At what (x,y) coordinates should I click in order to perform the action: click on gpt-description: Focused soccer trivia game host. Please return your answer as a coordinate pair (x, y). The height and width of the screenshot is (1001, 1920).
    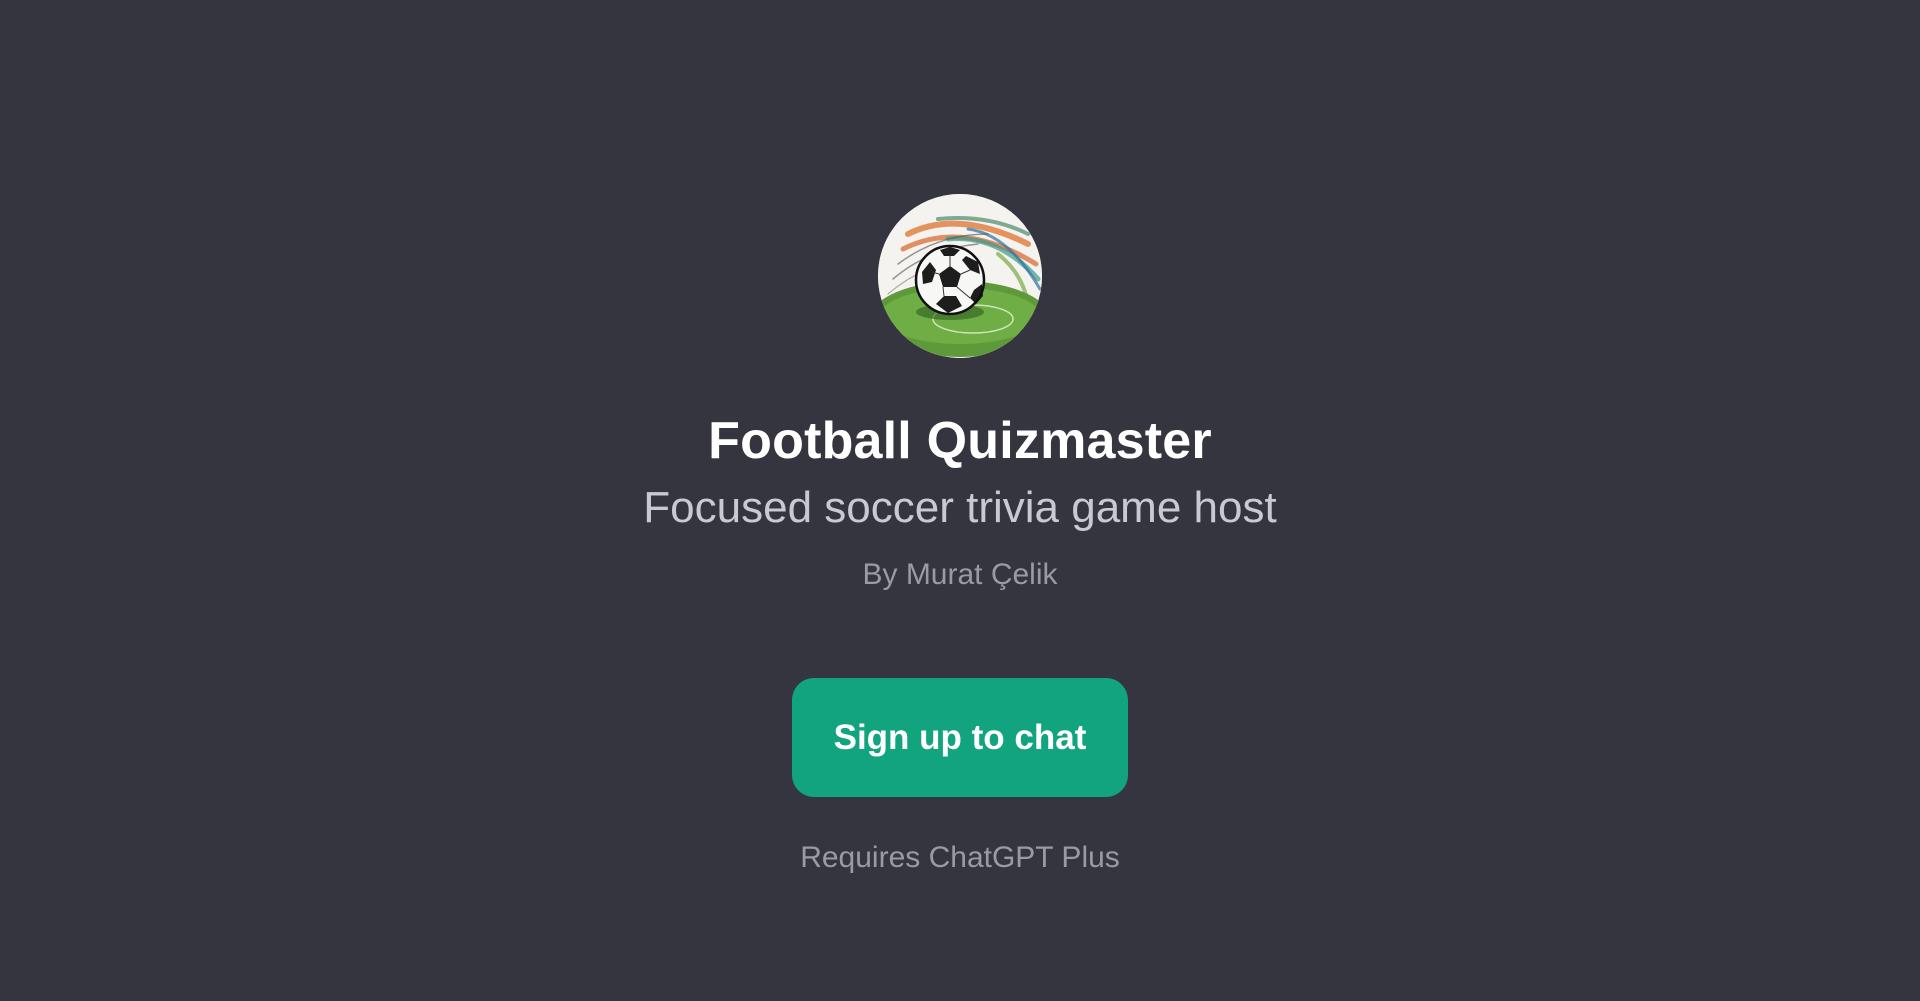
    Looking at the image, I should click on (960, 507).